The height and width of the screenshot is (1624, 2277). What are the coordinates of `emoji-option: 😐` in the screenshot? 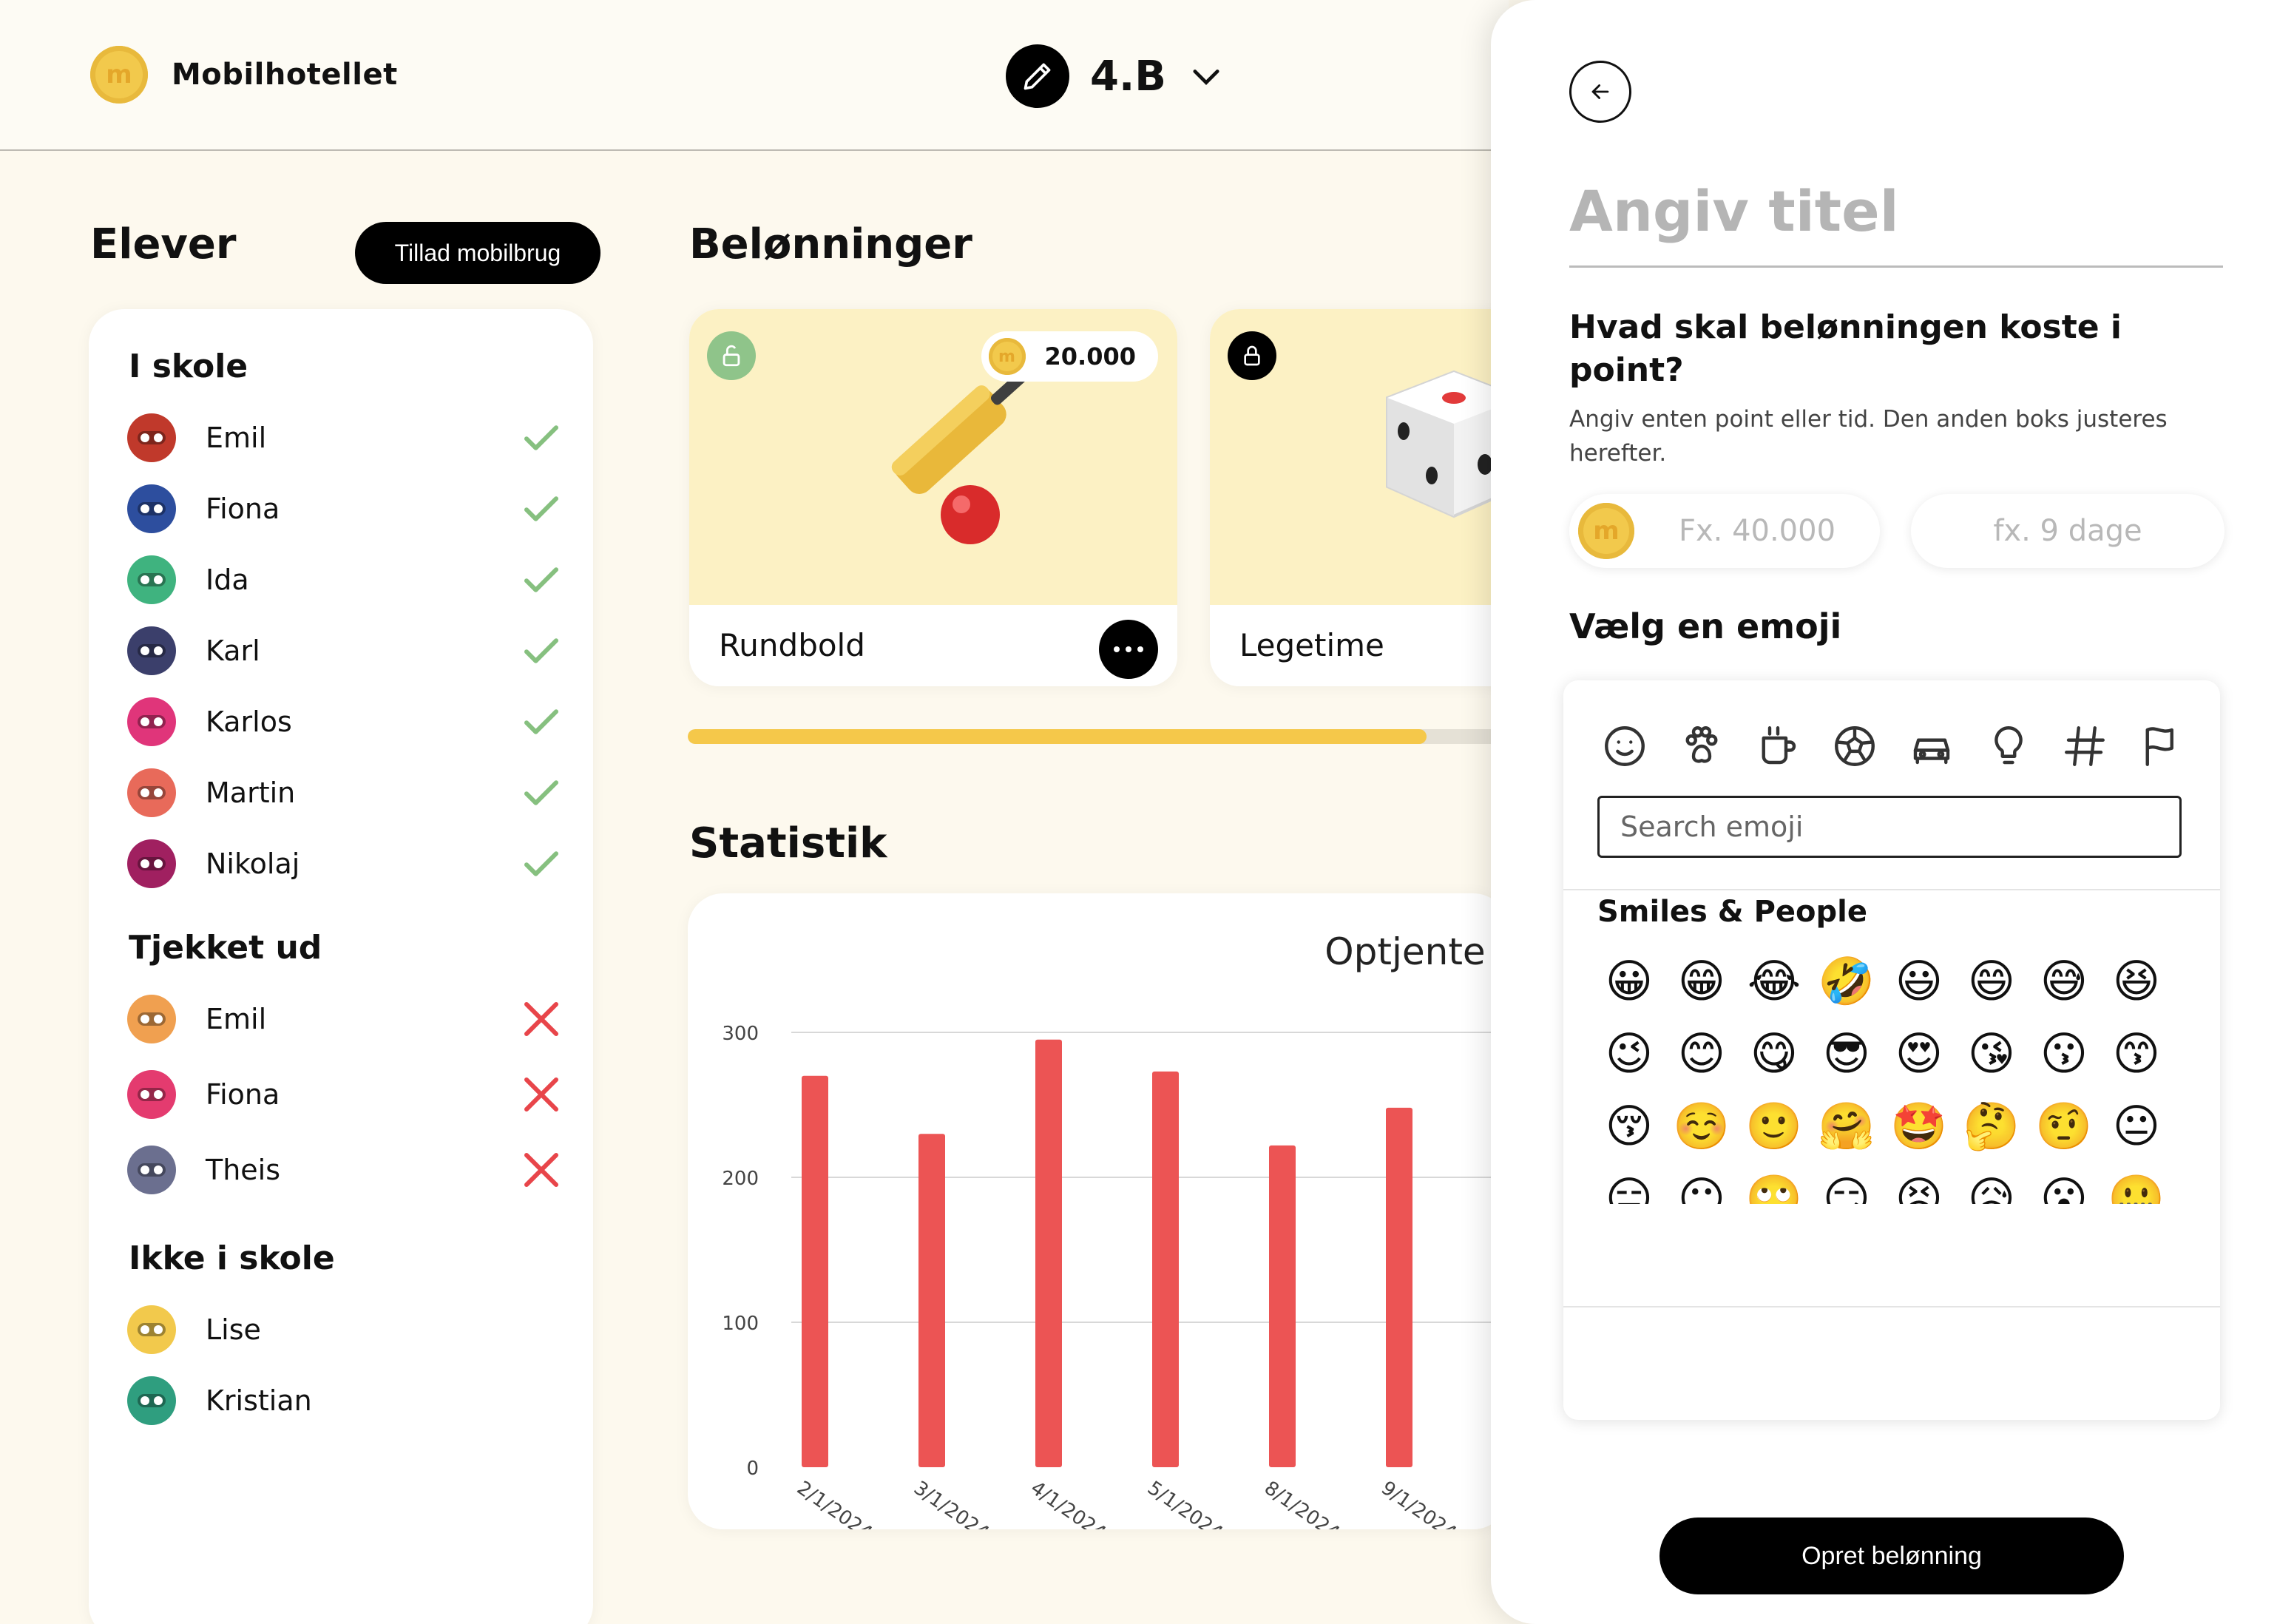 It's located at (2136, 1126).